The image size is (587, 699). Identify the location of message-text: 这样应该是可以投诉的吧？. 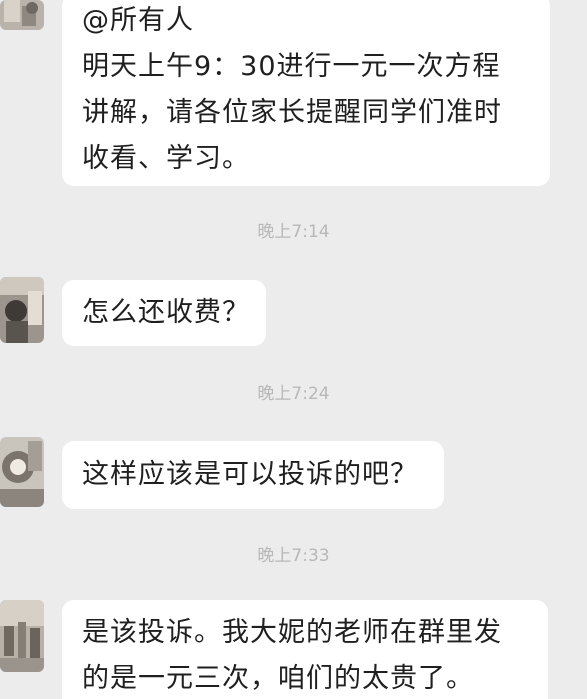
(250, 474).